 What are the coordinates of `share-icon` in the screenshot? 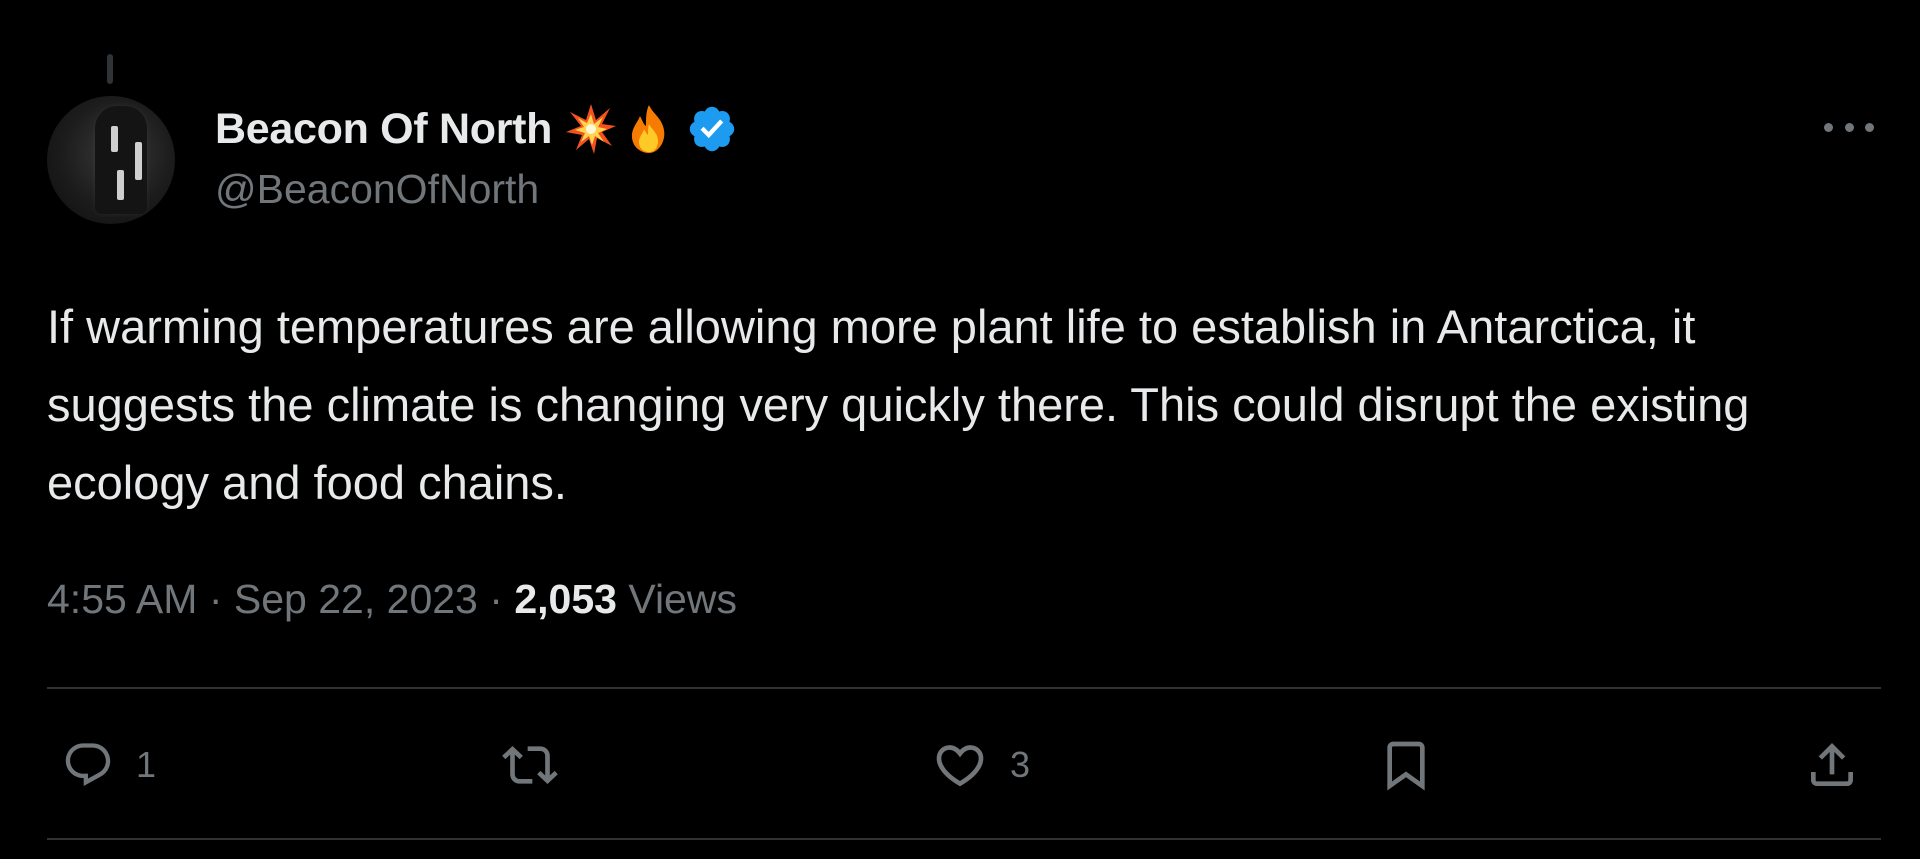 It's located at (1832, 764).